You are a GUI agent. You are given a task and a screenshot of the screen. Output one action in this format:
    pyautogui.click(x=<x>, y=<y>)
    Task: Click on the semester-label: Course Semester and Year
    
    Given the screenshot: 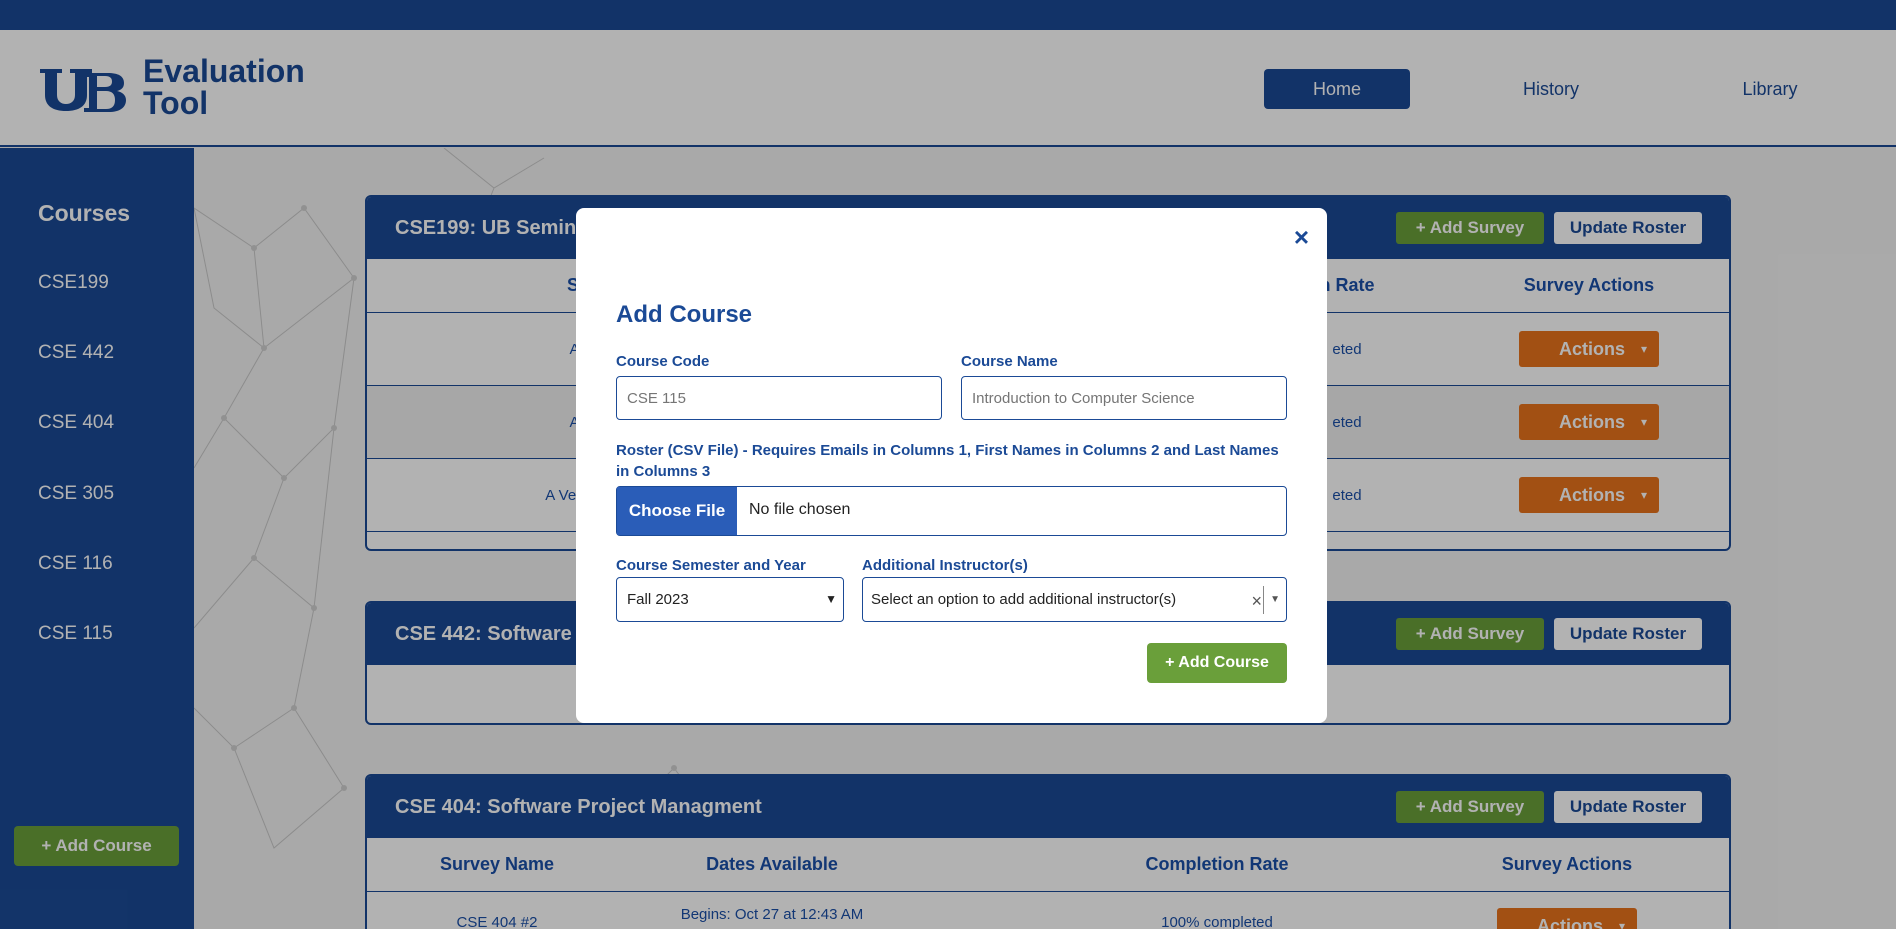 What is the action you would take?
    pyautogui.click(x=711, y=565)
    